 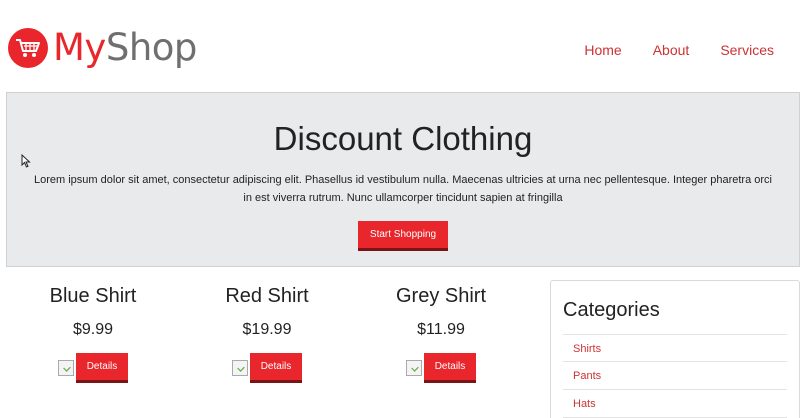 I want to click on category-item-shirts: Shirts, so click(x=675, y=348).